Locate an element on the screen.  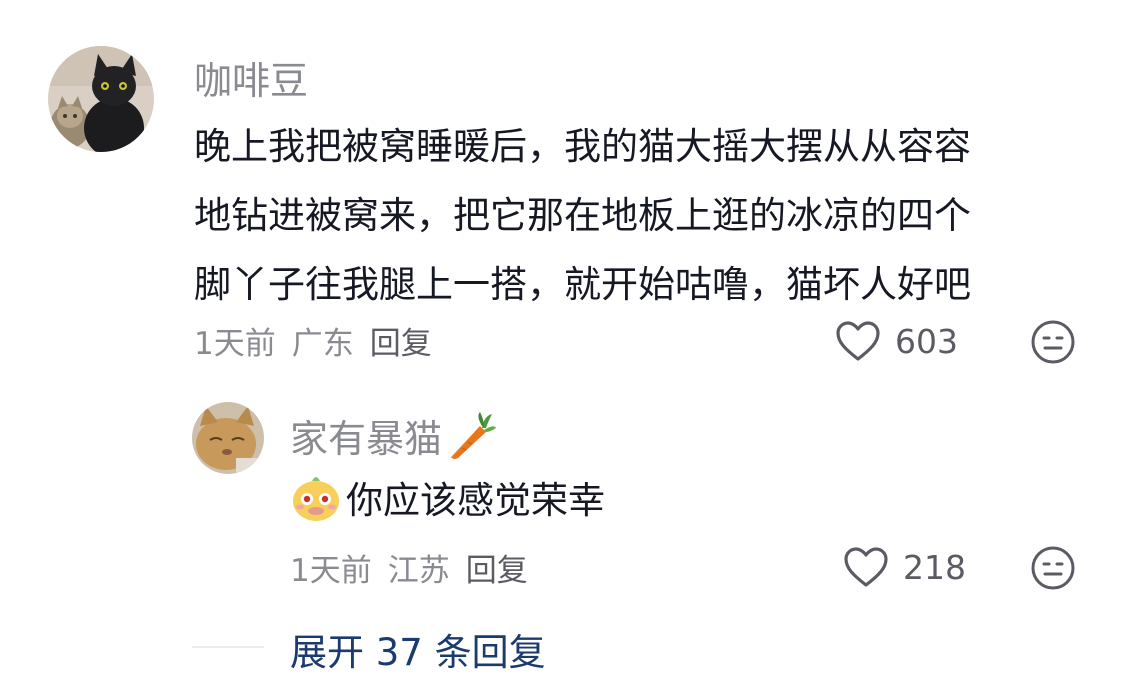
expand-replies-button: 展开 37 条回复 is located at coordinates (418, 649).